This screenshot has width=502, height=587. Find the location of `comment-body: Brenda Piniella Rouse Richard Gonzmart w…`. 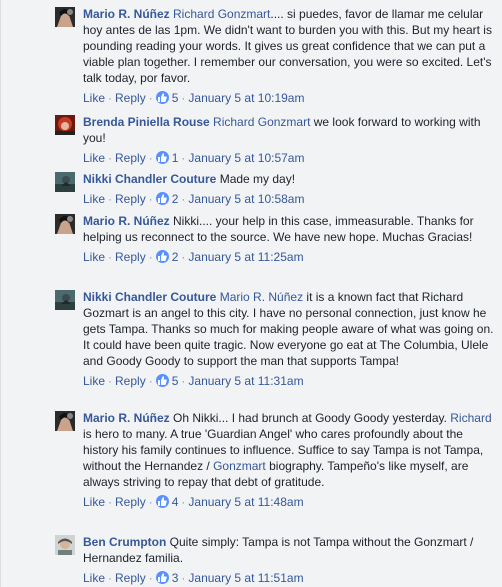

comment-body: Brenda Piniella Rouse Richard Gonzmart w… is located at coordinates (289, 140).